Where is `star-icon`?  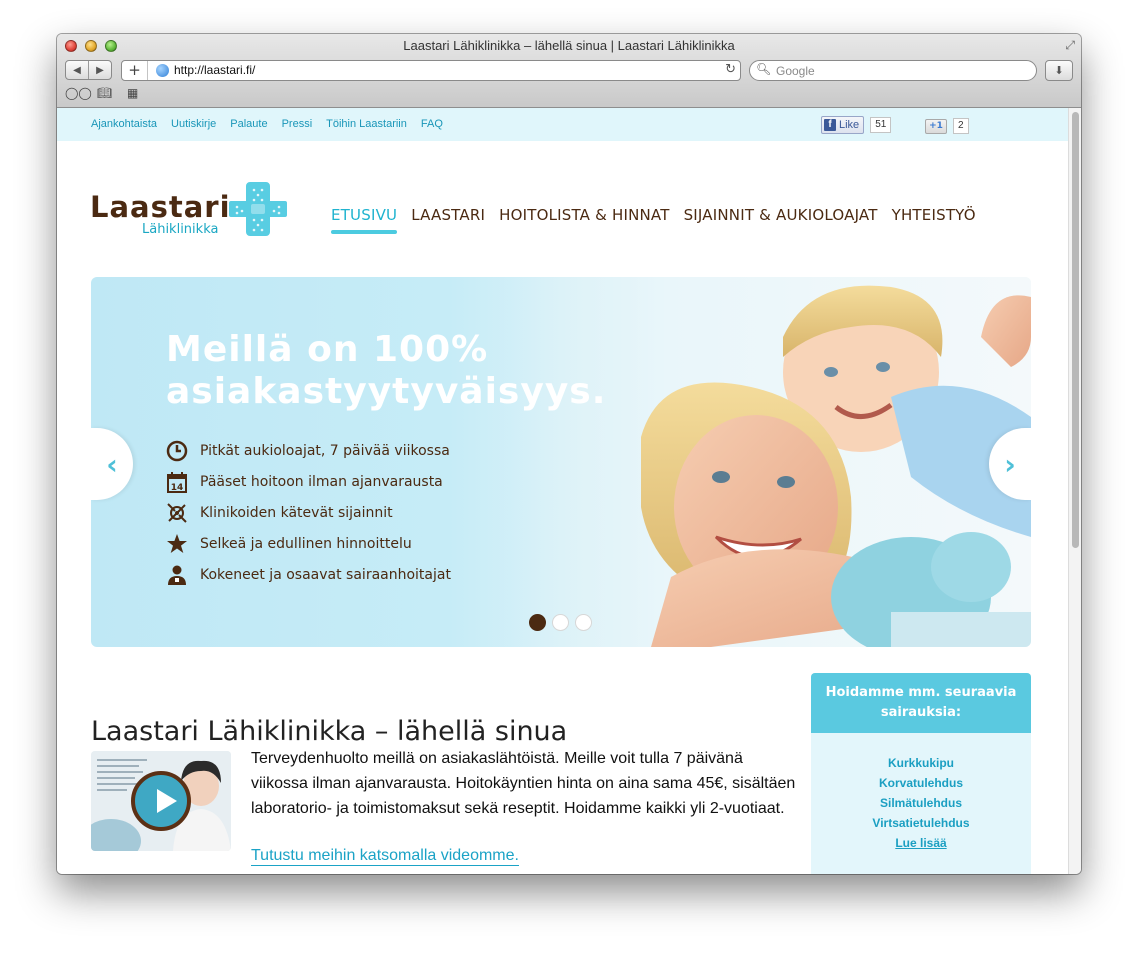 star-icon is located at coordinates (177, 543).